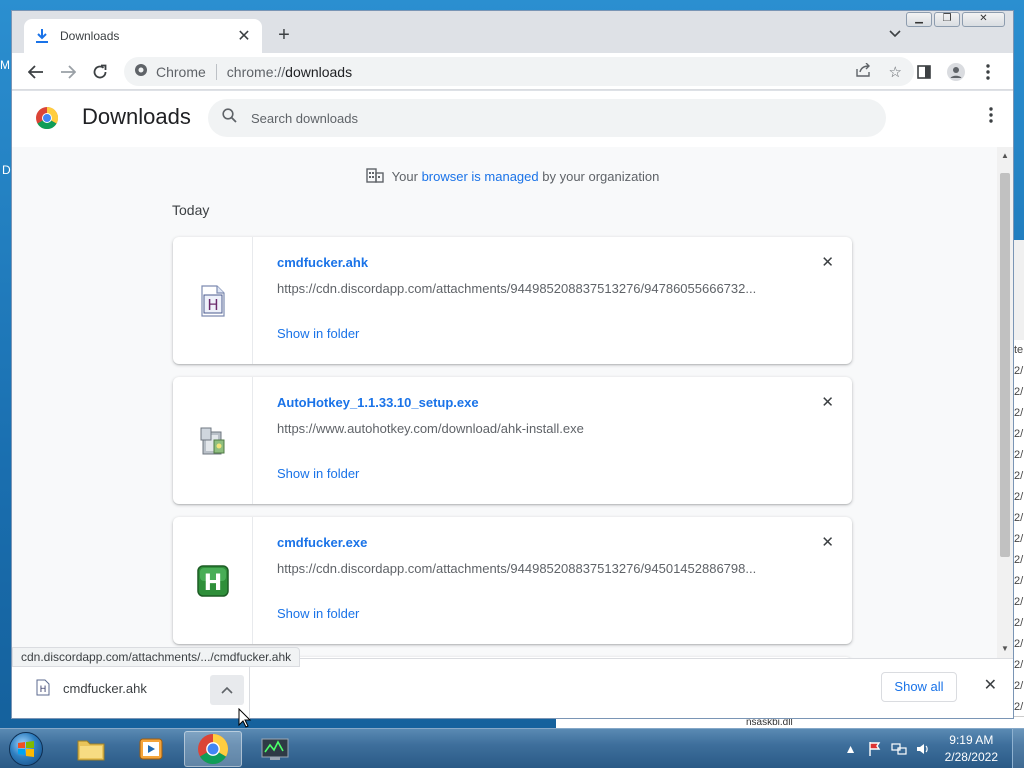 The image size is (1024, 768). I want to click on chrome-logo-icon, so click(47, 118).